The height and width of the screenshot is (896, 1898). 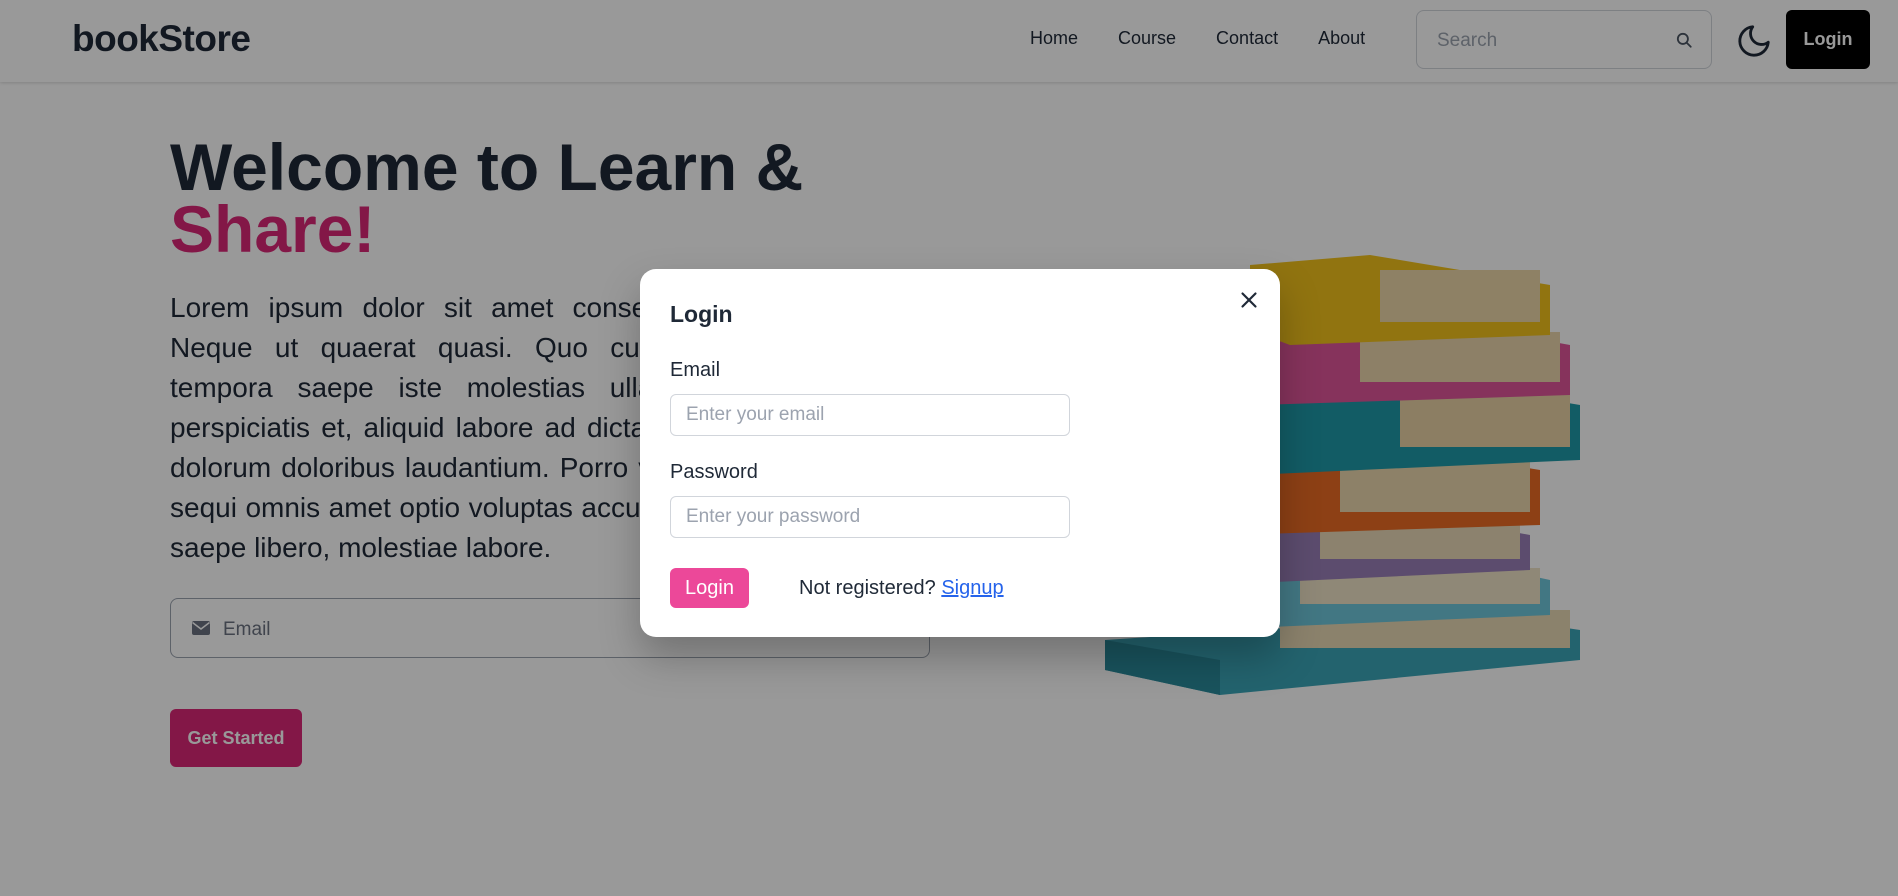 What do you see at coordinates (709, 588) in the screenshot?
I see `modal-login-button: Login` at bounding box center [709, 588].